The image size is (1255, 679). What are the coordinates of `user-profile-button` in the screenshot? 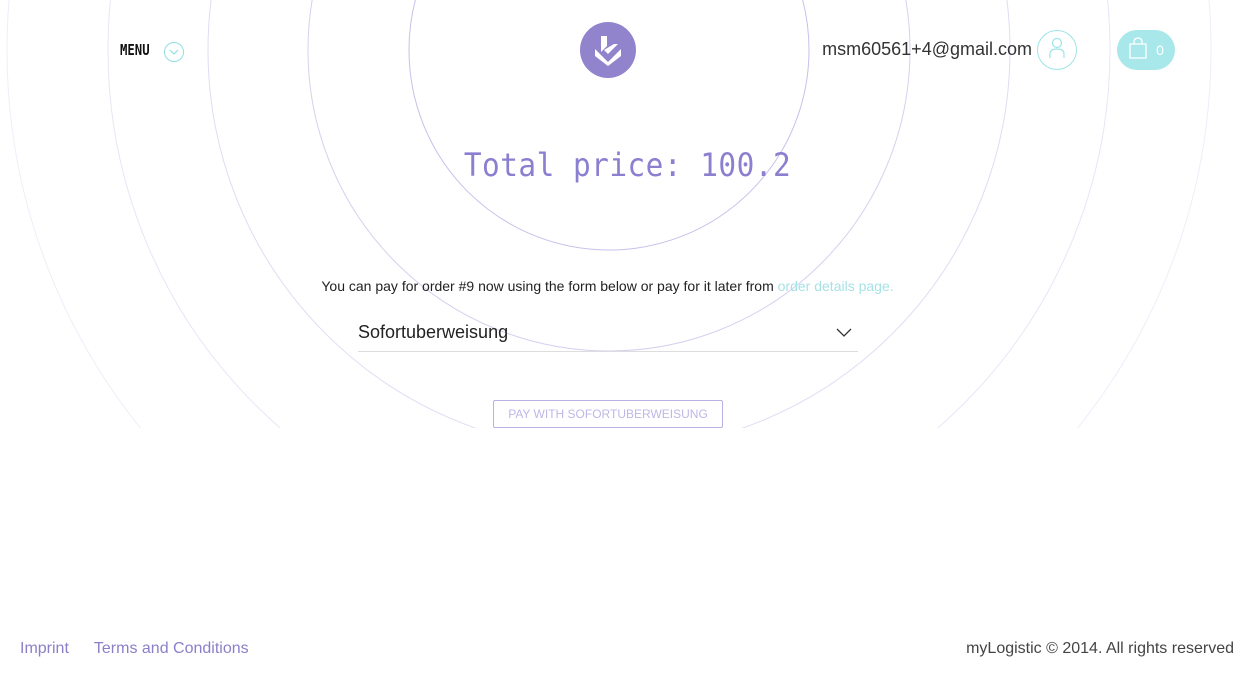 It's located at (1057, 50).